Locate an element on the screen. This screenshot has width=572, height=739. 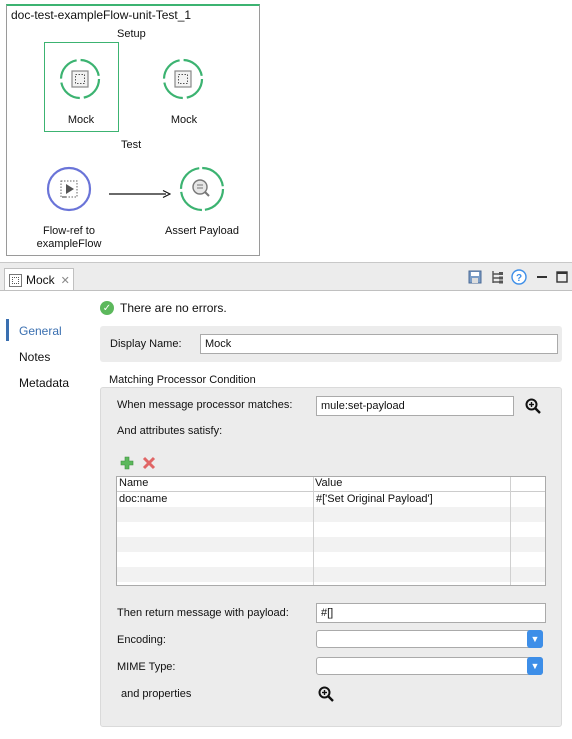
mock-node-2-icon is located at coordinates (183, 79).